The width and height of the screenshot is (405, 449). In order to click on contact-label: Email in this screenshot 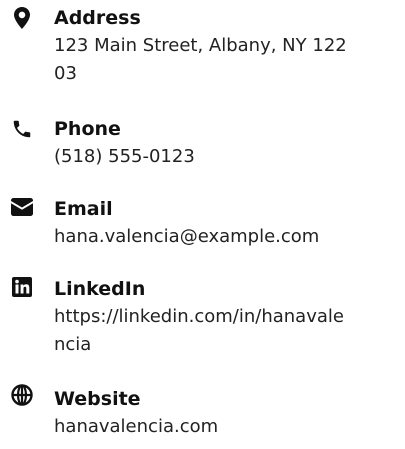, I will do `click(83, 209)`.